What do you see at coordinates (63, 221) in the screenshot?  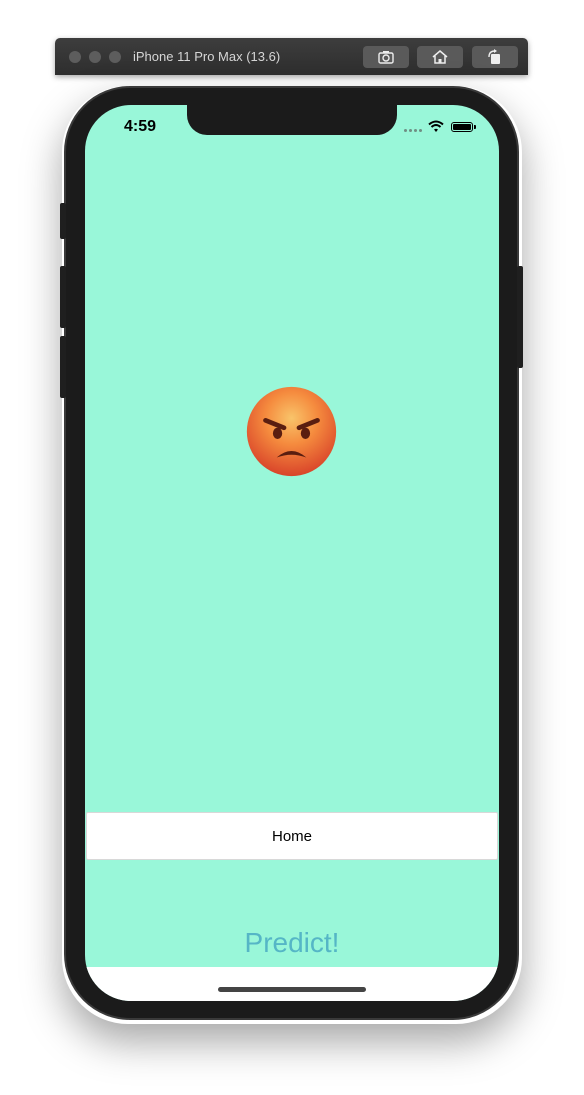 I see `silent-switch` at bounding box center [63, 221].